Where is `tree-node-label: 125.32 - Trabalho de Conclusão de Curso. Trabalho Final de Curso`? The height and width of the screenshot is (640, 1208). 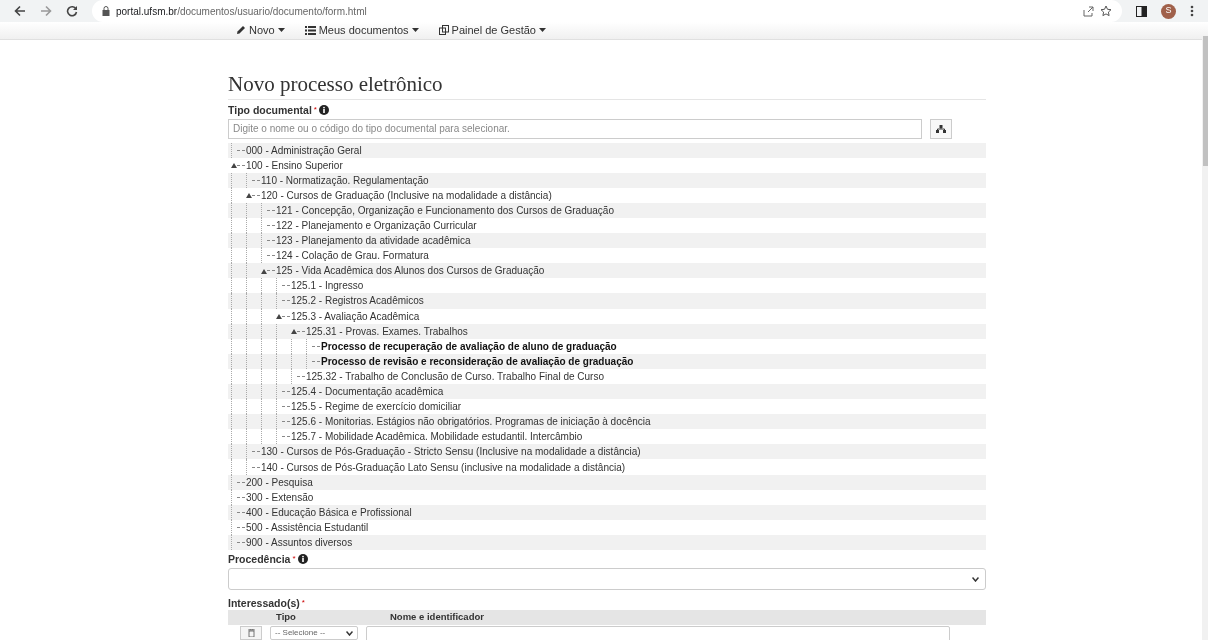 tree-node-label: 125.32 - Trabalho de Conclusão de Curso. Trabalho Final de Curso is located at coordinates (455, 376).